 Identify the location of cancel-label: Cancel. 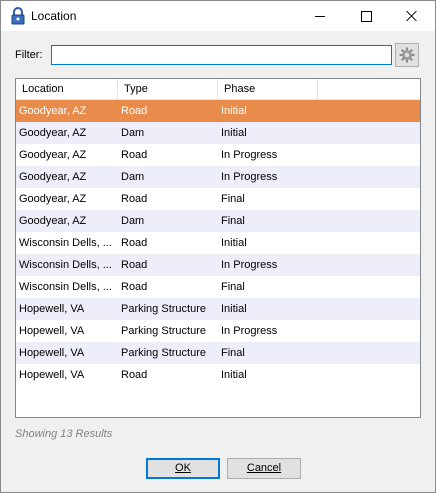
(264, 468).